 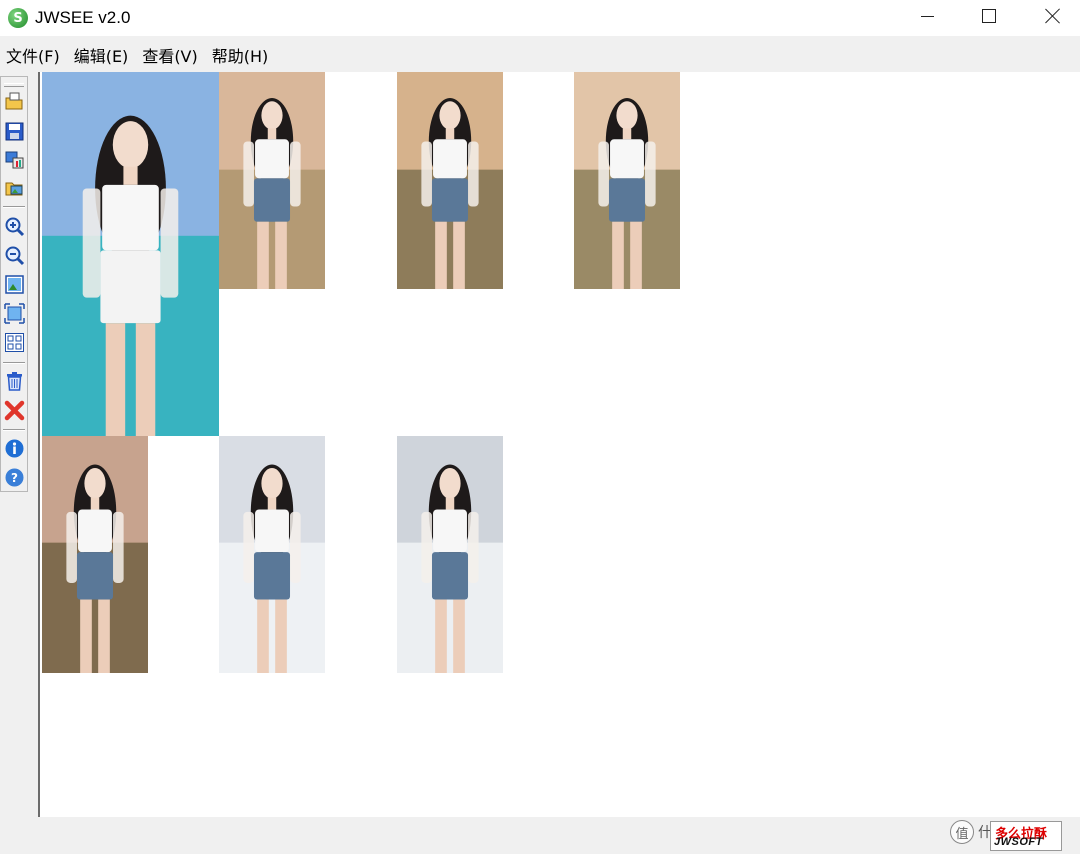 I want to click on close-button, so click(x=1050, y=16).